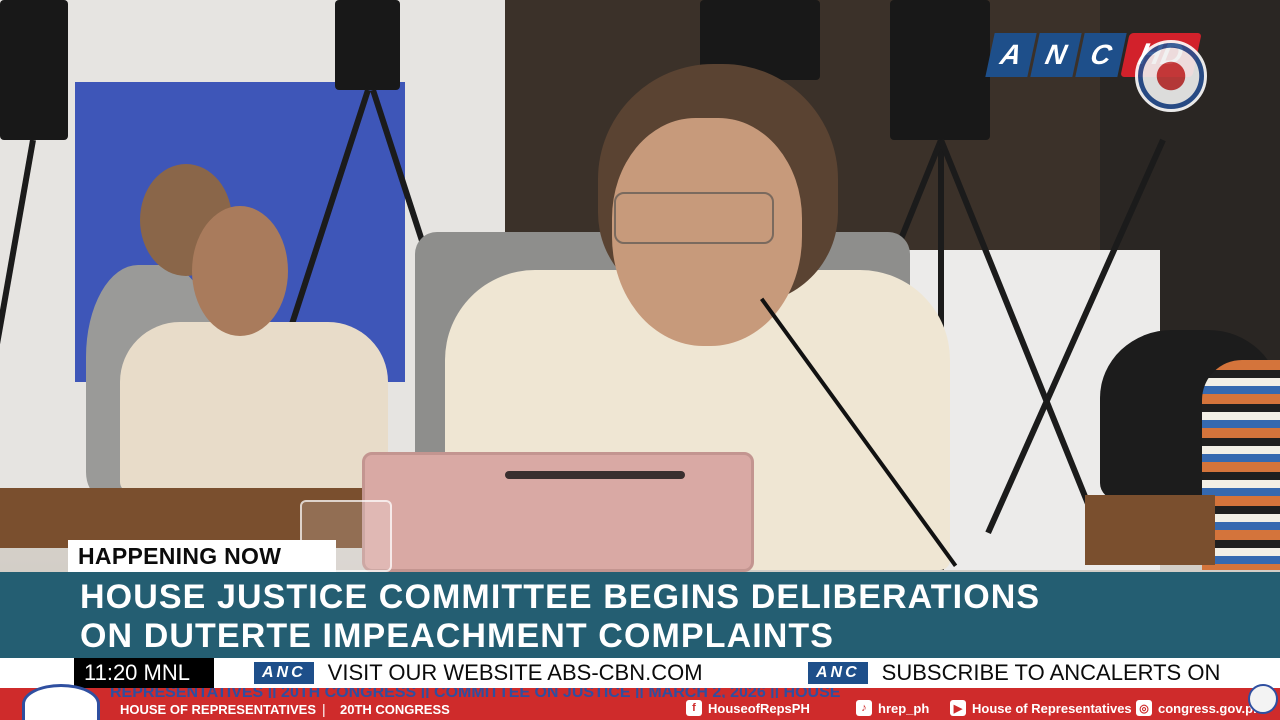 Image resolution: width=1280 pixels, height=720 pixels. I want to click on social-label: congress.gov.ph, so click(1210, 708).